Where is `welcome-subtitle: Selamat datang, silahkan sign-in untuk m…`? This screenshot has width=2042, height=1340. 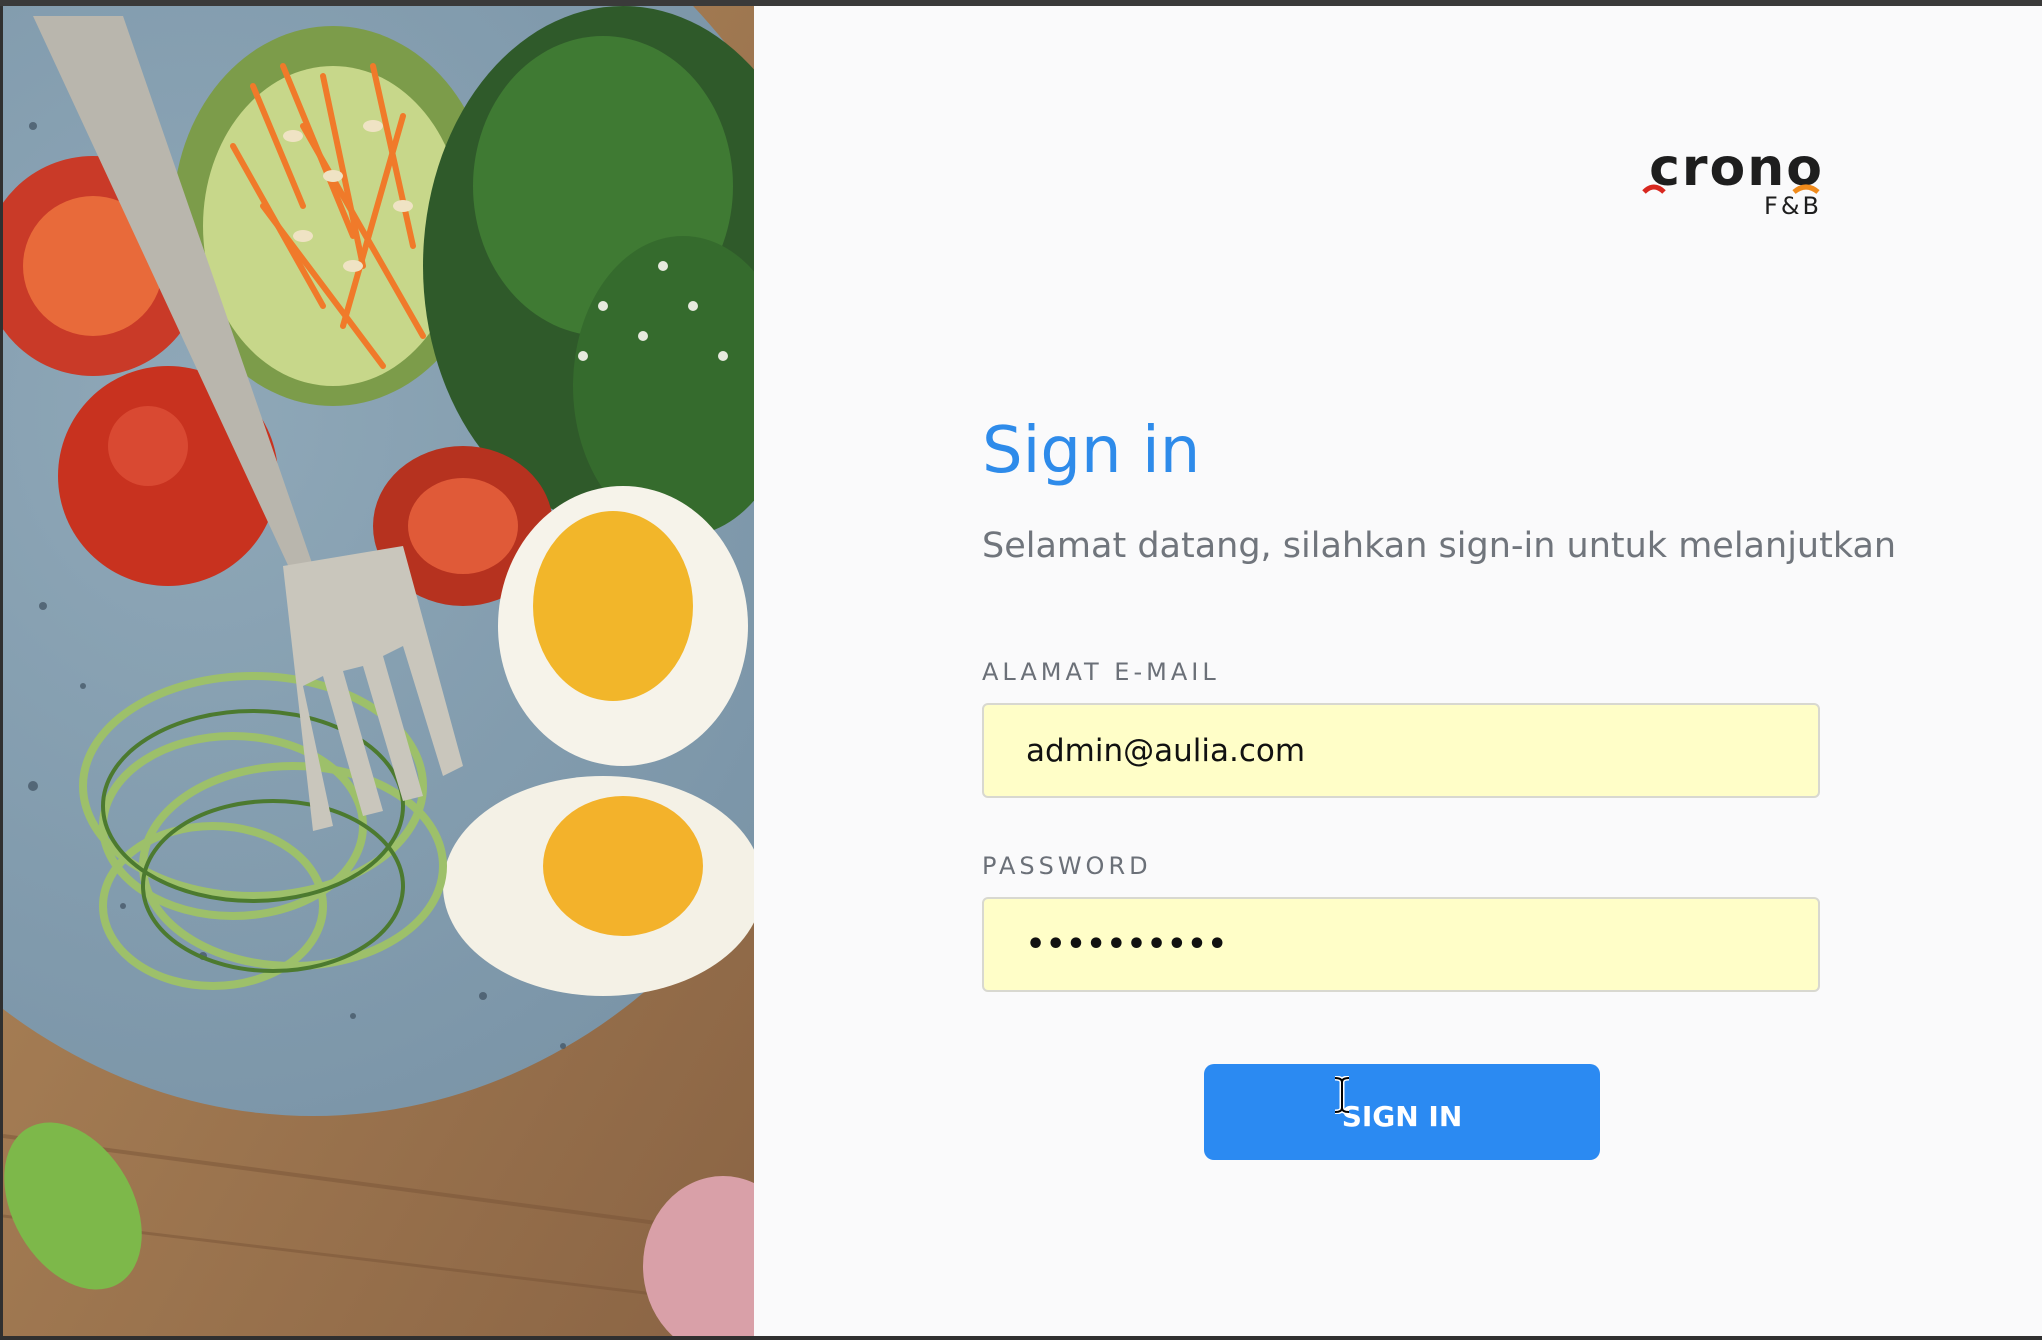
welcome-subtitle: Selamat datang, silahkan sign-in untuk m… is located at coordinates (1439, 546).